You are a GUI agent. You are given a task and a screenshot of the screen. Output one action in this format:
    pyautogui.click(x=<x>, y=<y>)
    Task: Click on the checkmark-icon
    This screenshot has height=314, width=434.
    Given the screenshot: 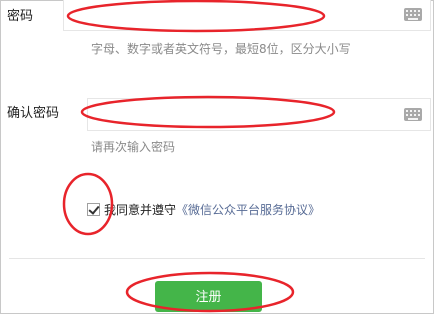 What is the action you would take?
    pyautogui.click(x=94, y=208)
    